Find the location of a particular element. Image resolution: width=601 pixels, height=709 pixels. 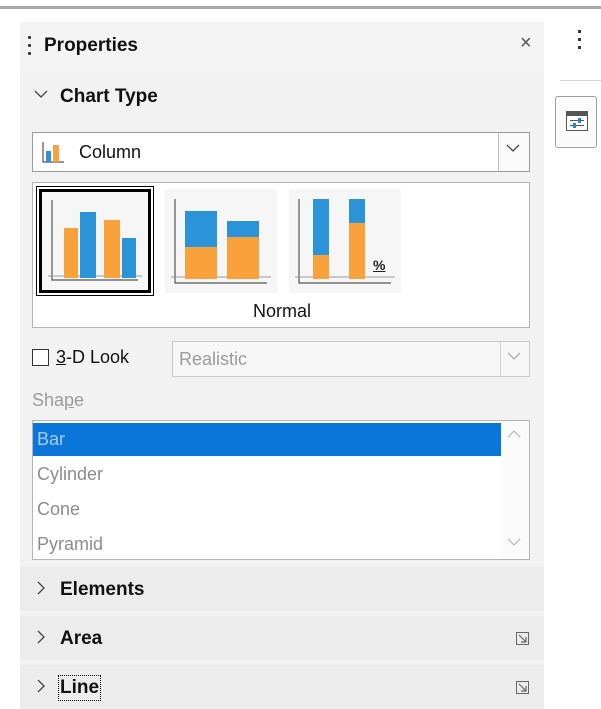

three-d-look-label: 3-D Look is located at coordinates (92, 357).